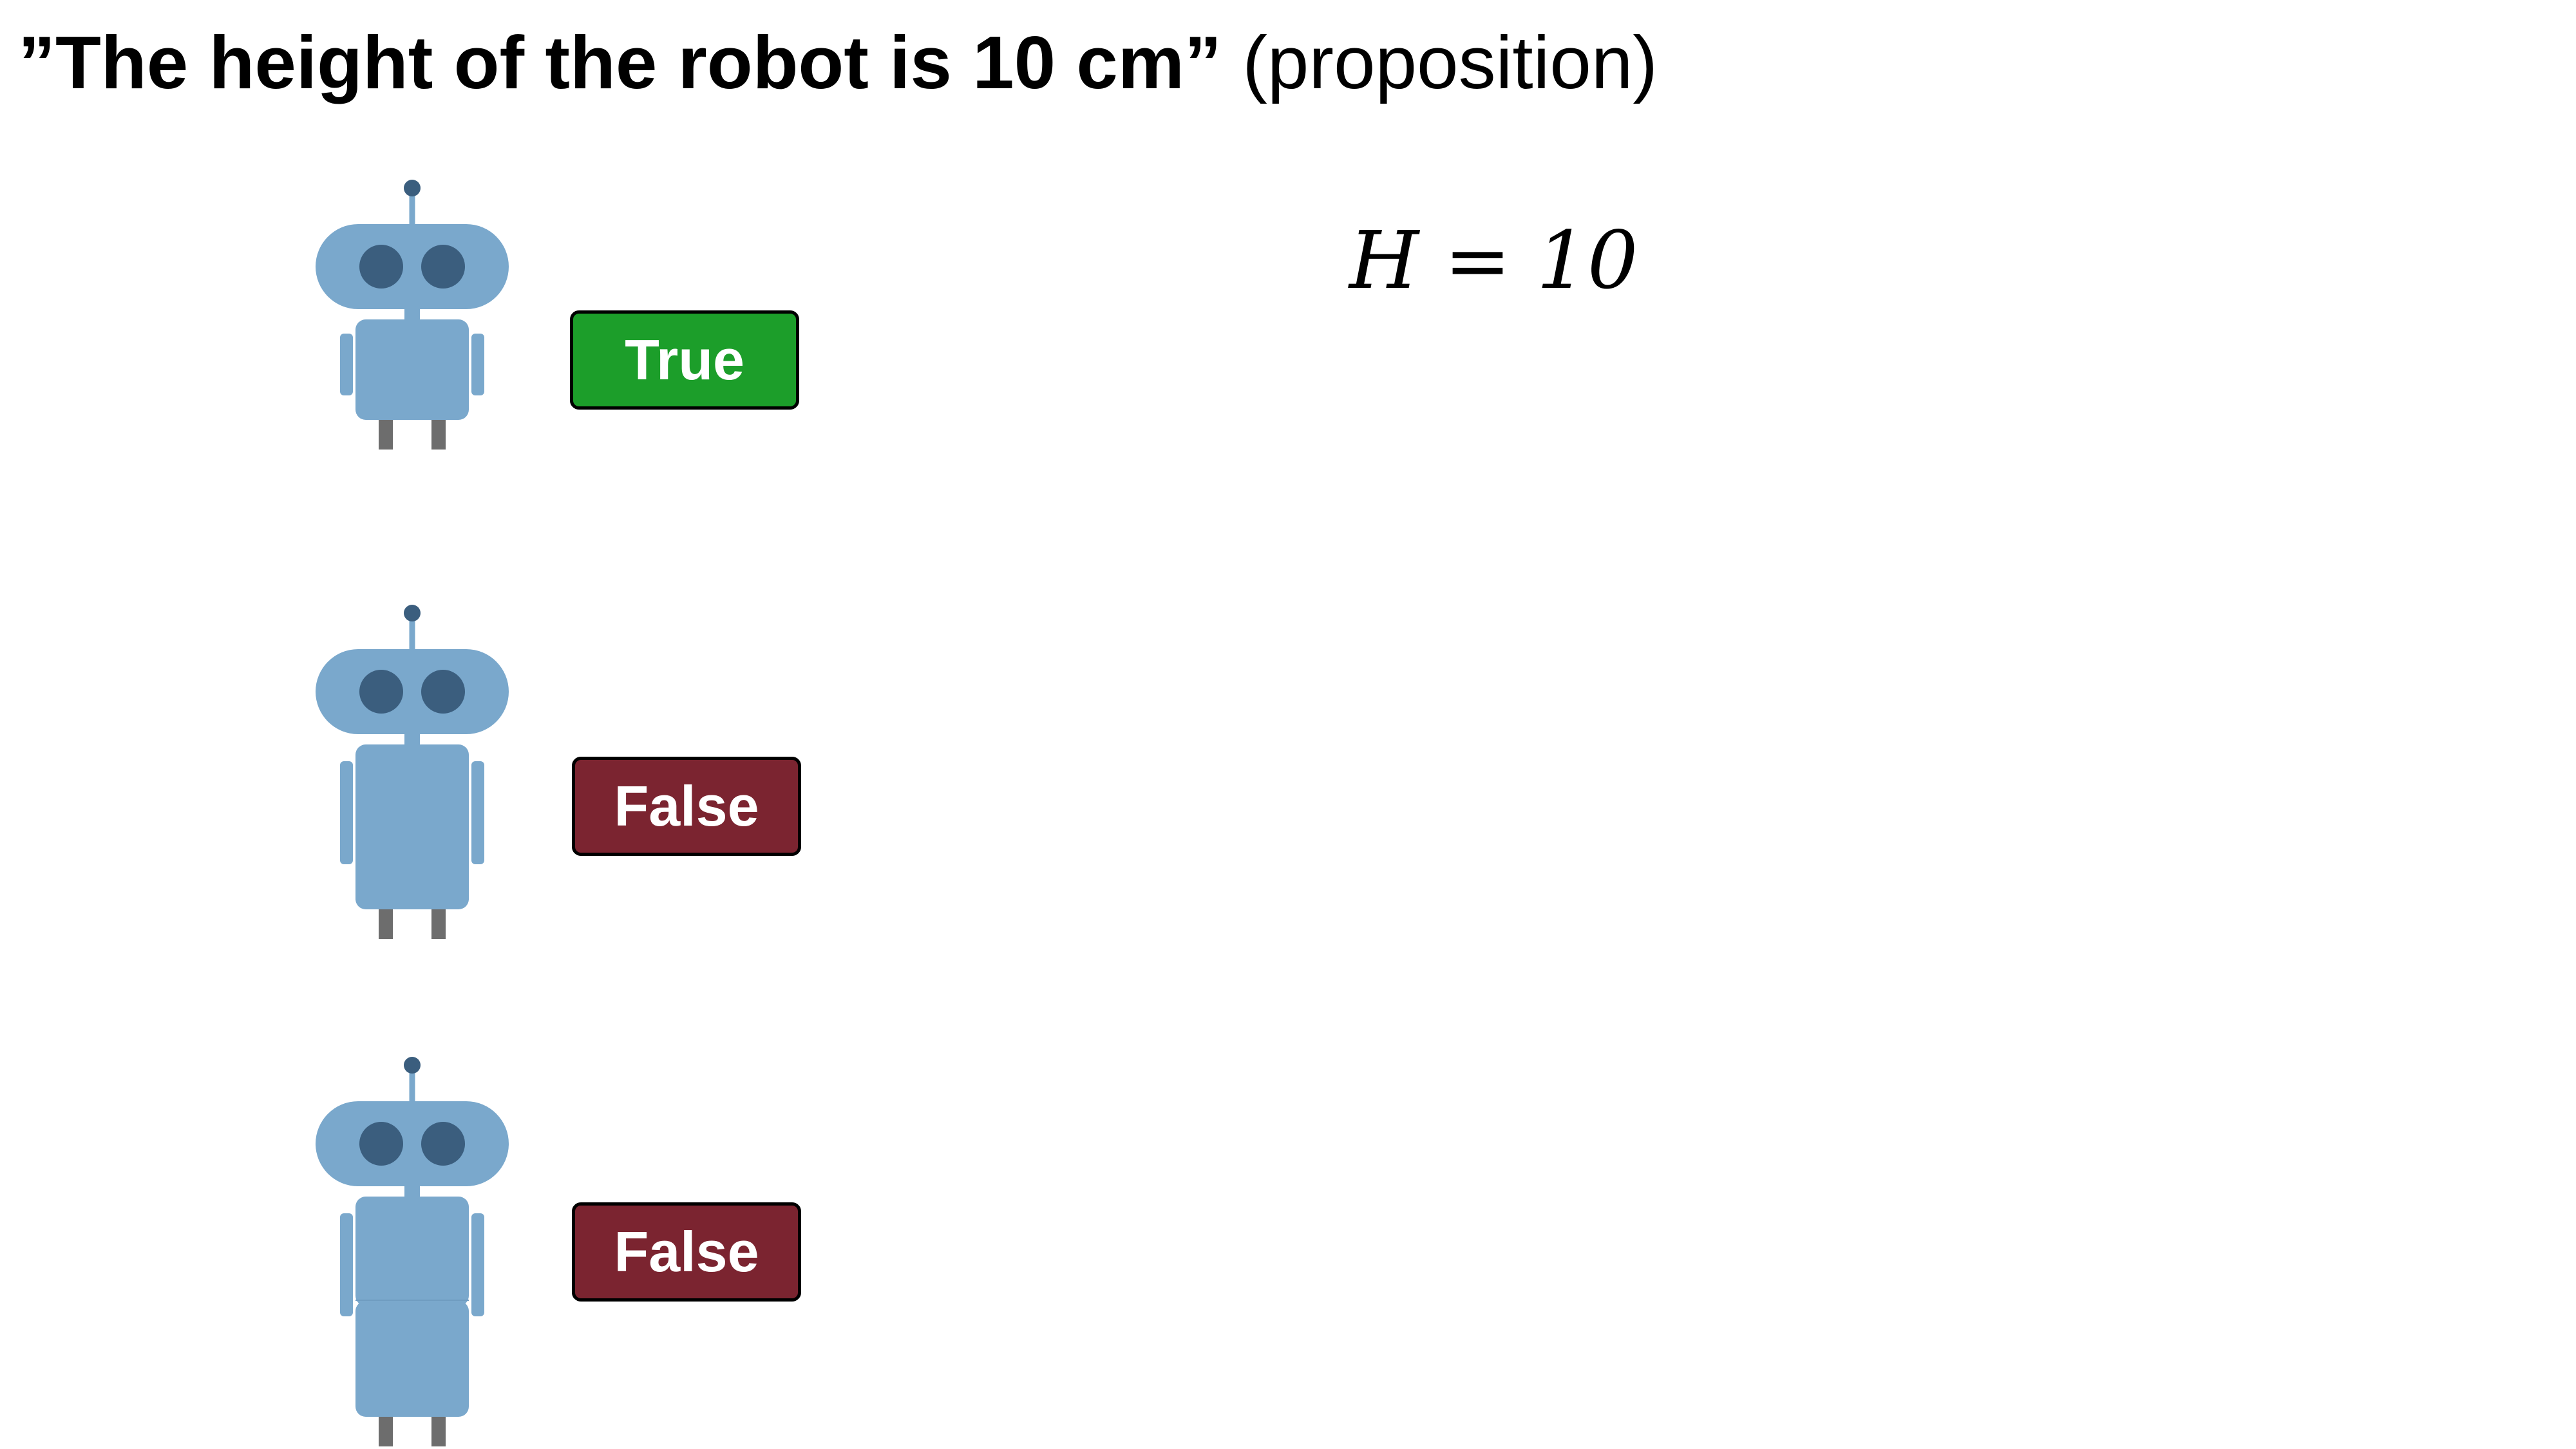 The width and height of the screenshot is (2576, 1449). I want to click on height-equation: H = 10, so click(1494, 261).